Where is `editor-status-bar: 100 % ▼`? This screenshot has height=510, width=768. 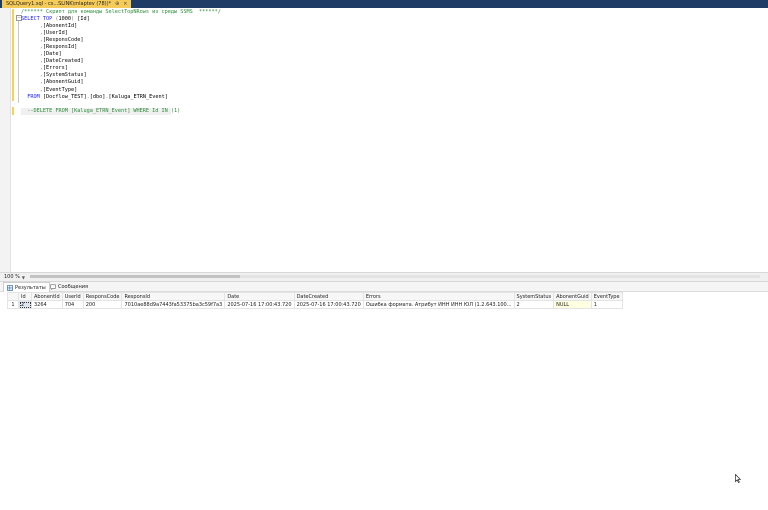
editor-status-bar: 100 % ▼ is located at coordinates (384, 277).